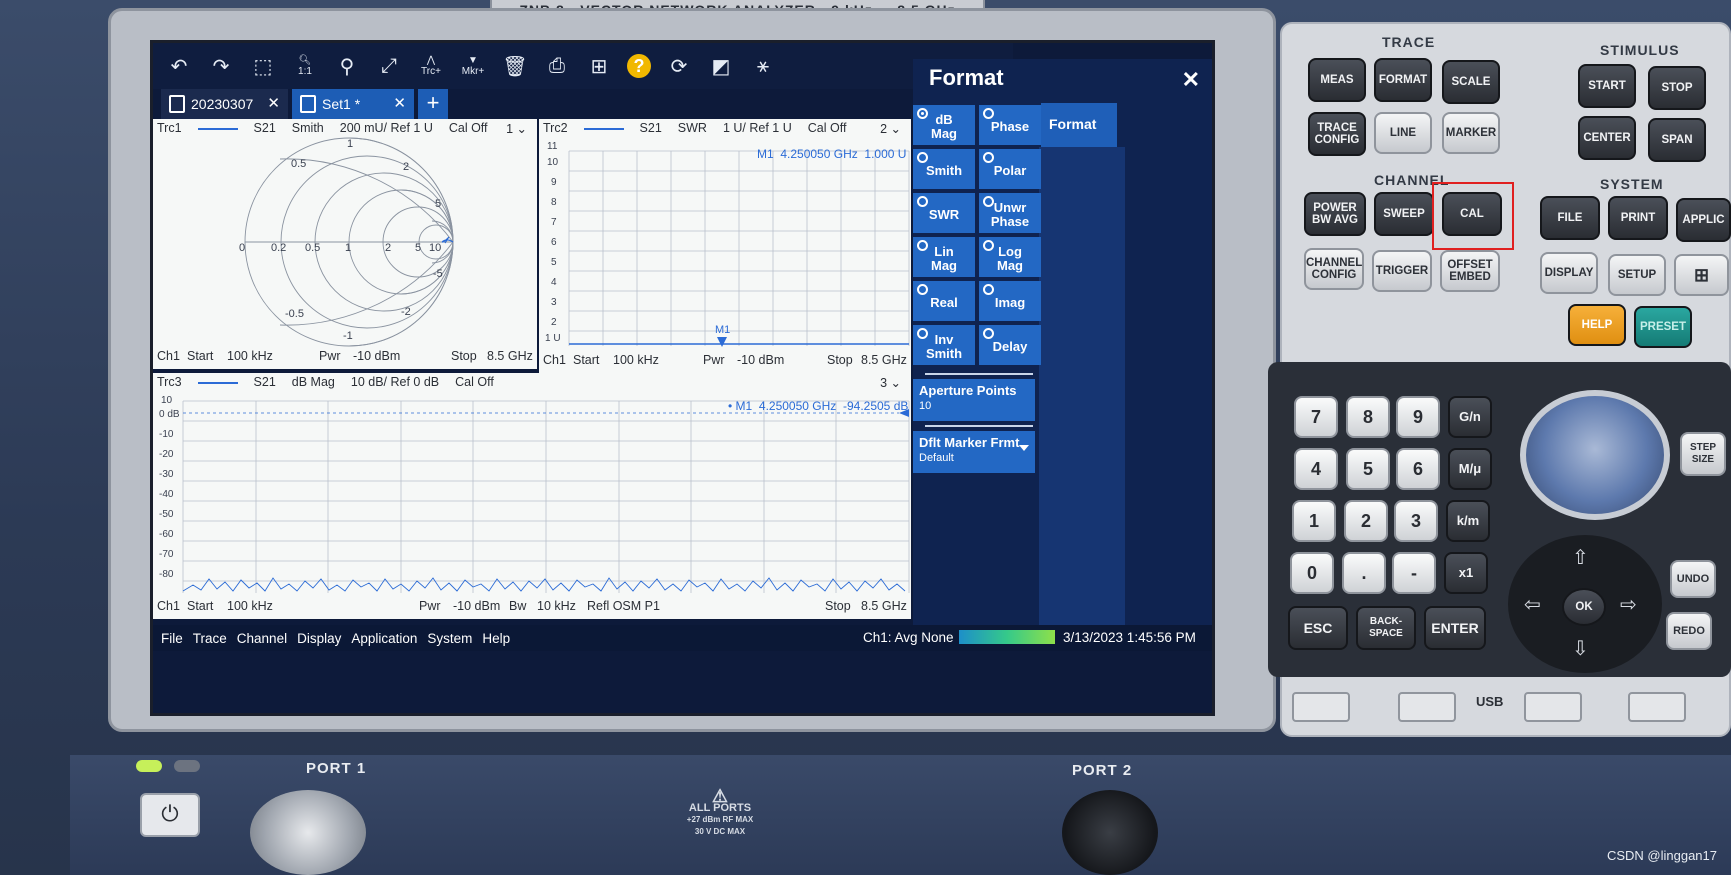 The width and height of the screenshot is (1731, 875). Describe the element at coordinates (1366, 521) in the screenshot. I see `key-2: 2` at that location.